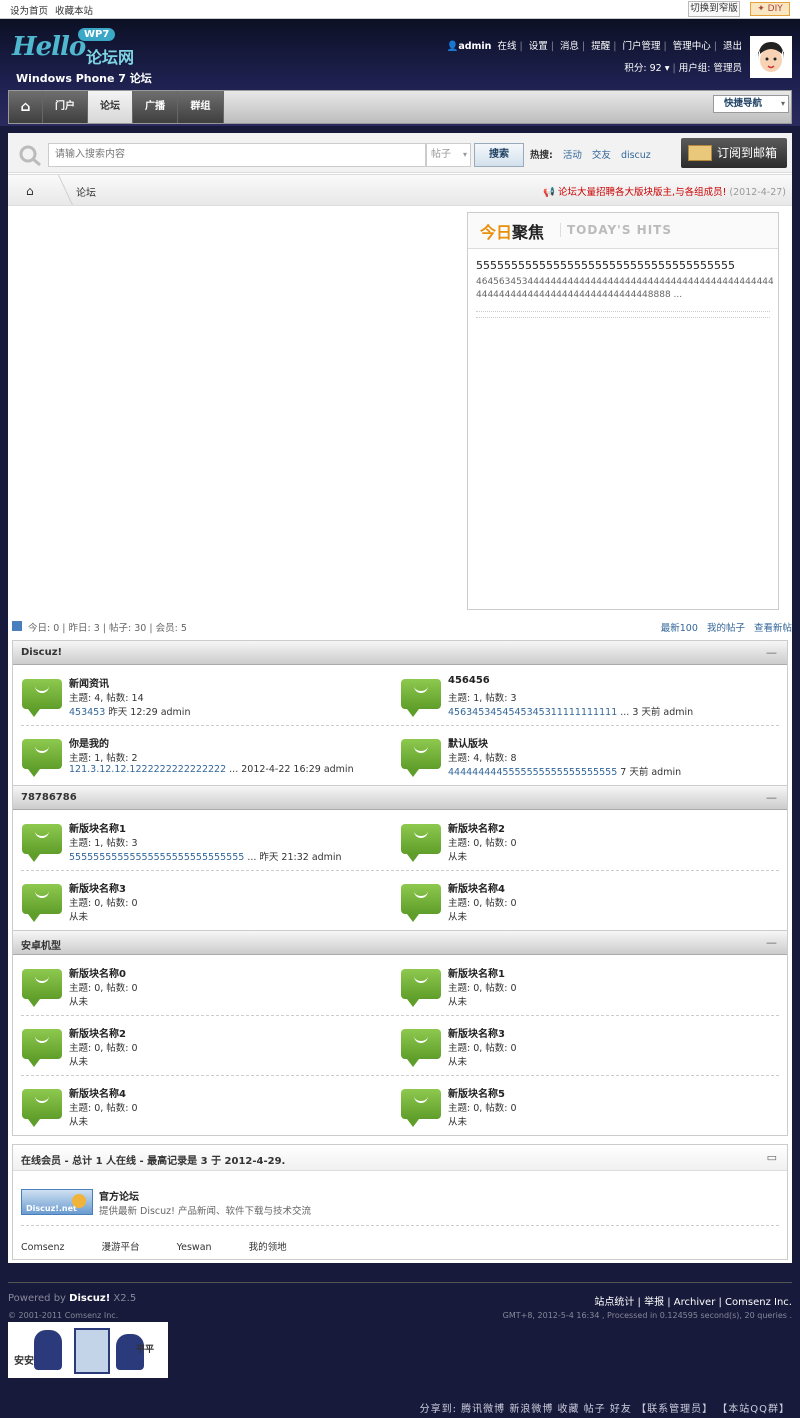  I want to click on forum-item: 新闻资讯 主题: 4, 帖数: 14 453453 昨天 12:29 admin, so click(203, 697).